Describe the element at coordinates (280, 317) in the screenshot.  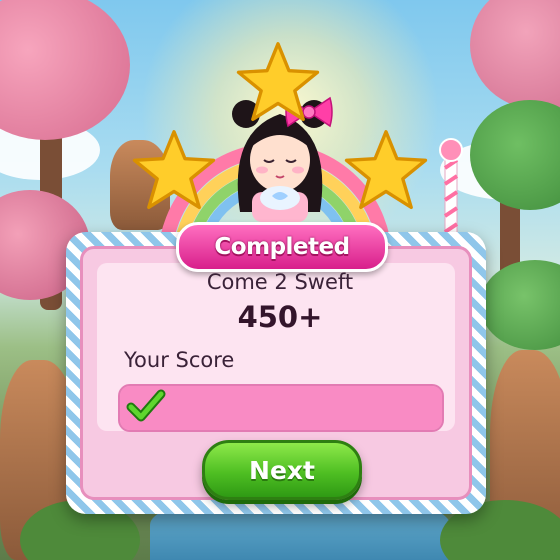
I see `score-value: 450+` at that location.